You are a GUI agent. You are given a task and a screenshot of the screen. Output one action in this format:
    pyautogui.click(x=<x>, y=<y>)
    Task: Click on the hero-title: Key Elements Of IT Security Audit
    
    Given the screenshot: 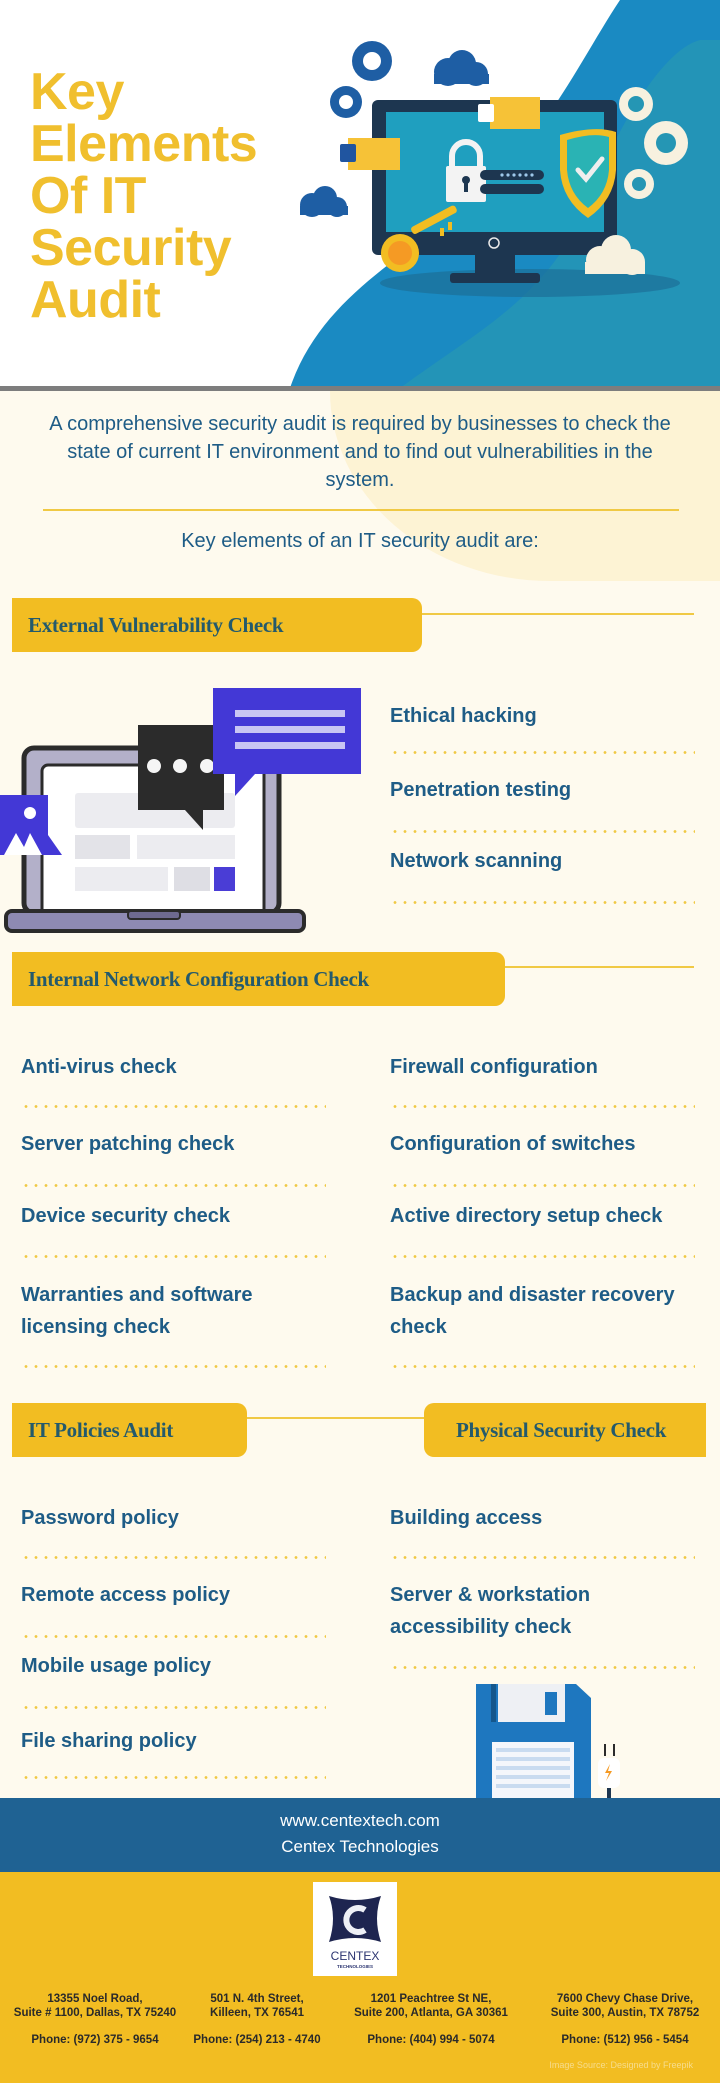 What is the action you would take?
    pyautogui.click(x=175, y=196)
    